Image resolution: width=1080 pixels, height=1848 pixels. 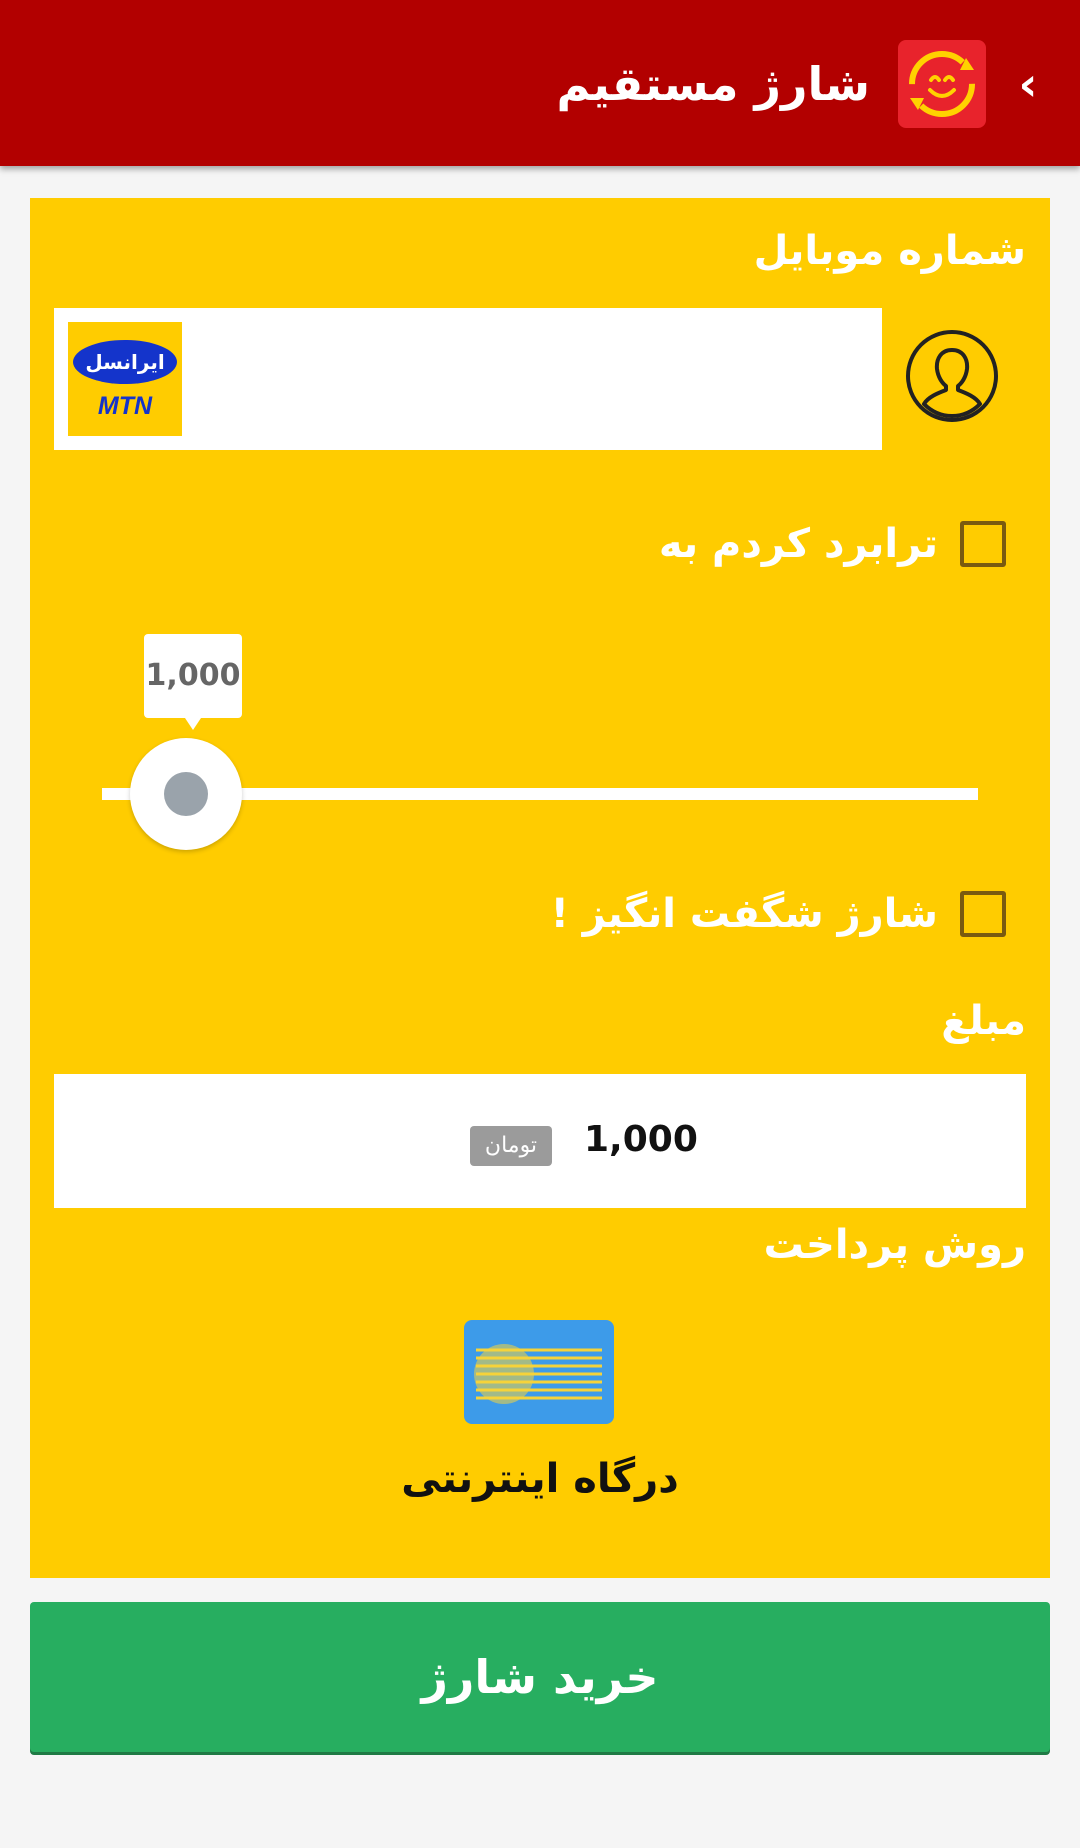 I want to click on transfer-option: ترابرد کردم به, so click(x=832, y=544).